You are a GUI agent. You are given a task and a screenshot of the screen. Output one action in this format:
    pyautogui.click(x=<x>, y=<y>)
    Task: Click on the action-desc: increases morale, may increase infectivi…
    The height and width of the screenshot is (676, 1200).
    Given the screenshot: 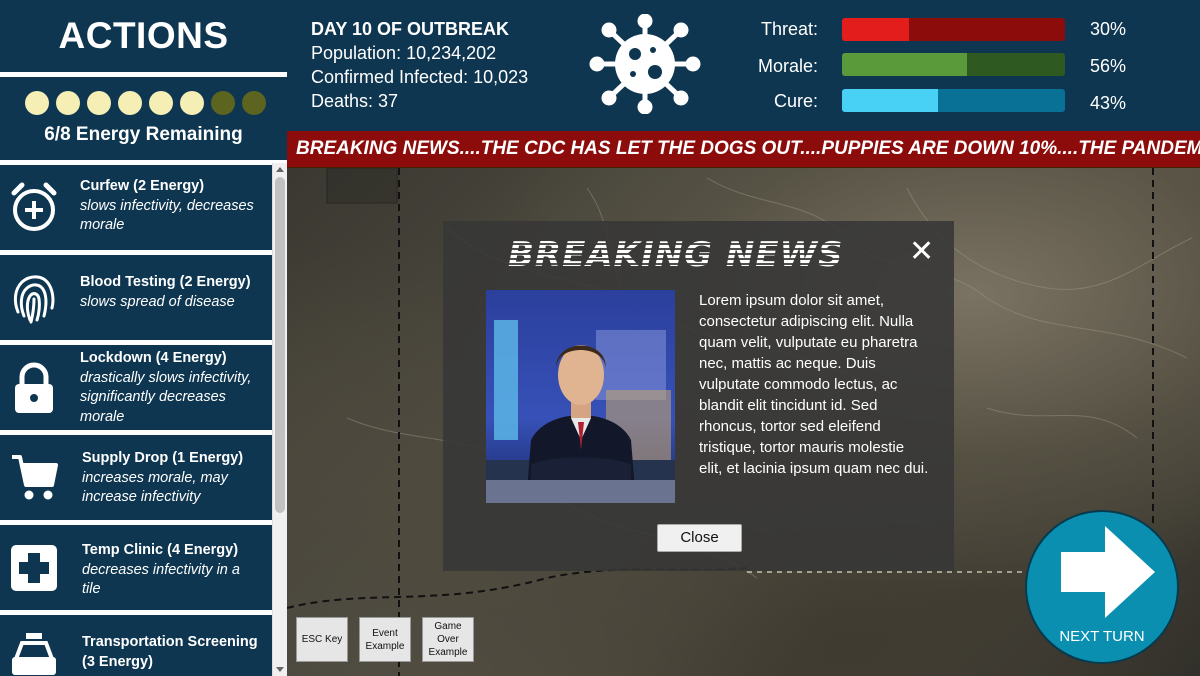 What is the action you would take?
    pyautogui.click(x=155, y=487)
    